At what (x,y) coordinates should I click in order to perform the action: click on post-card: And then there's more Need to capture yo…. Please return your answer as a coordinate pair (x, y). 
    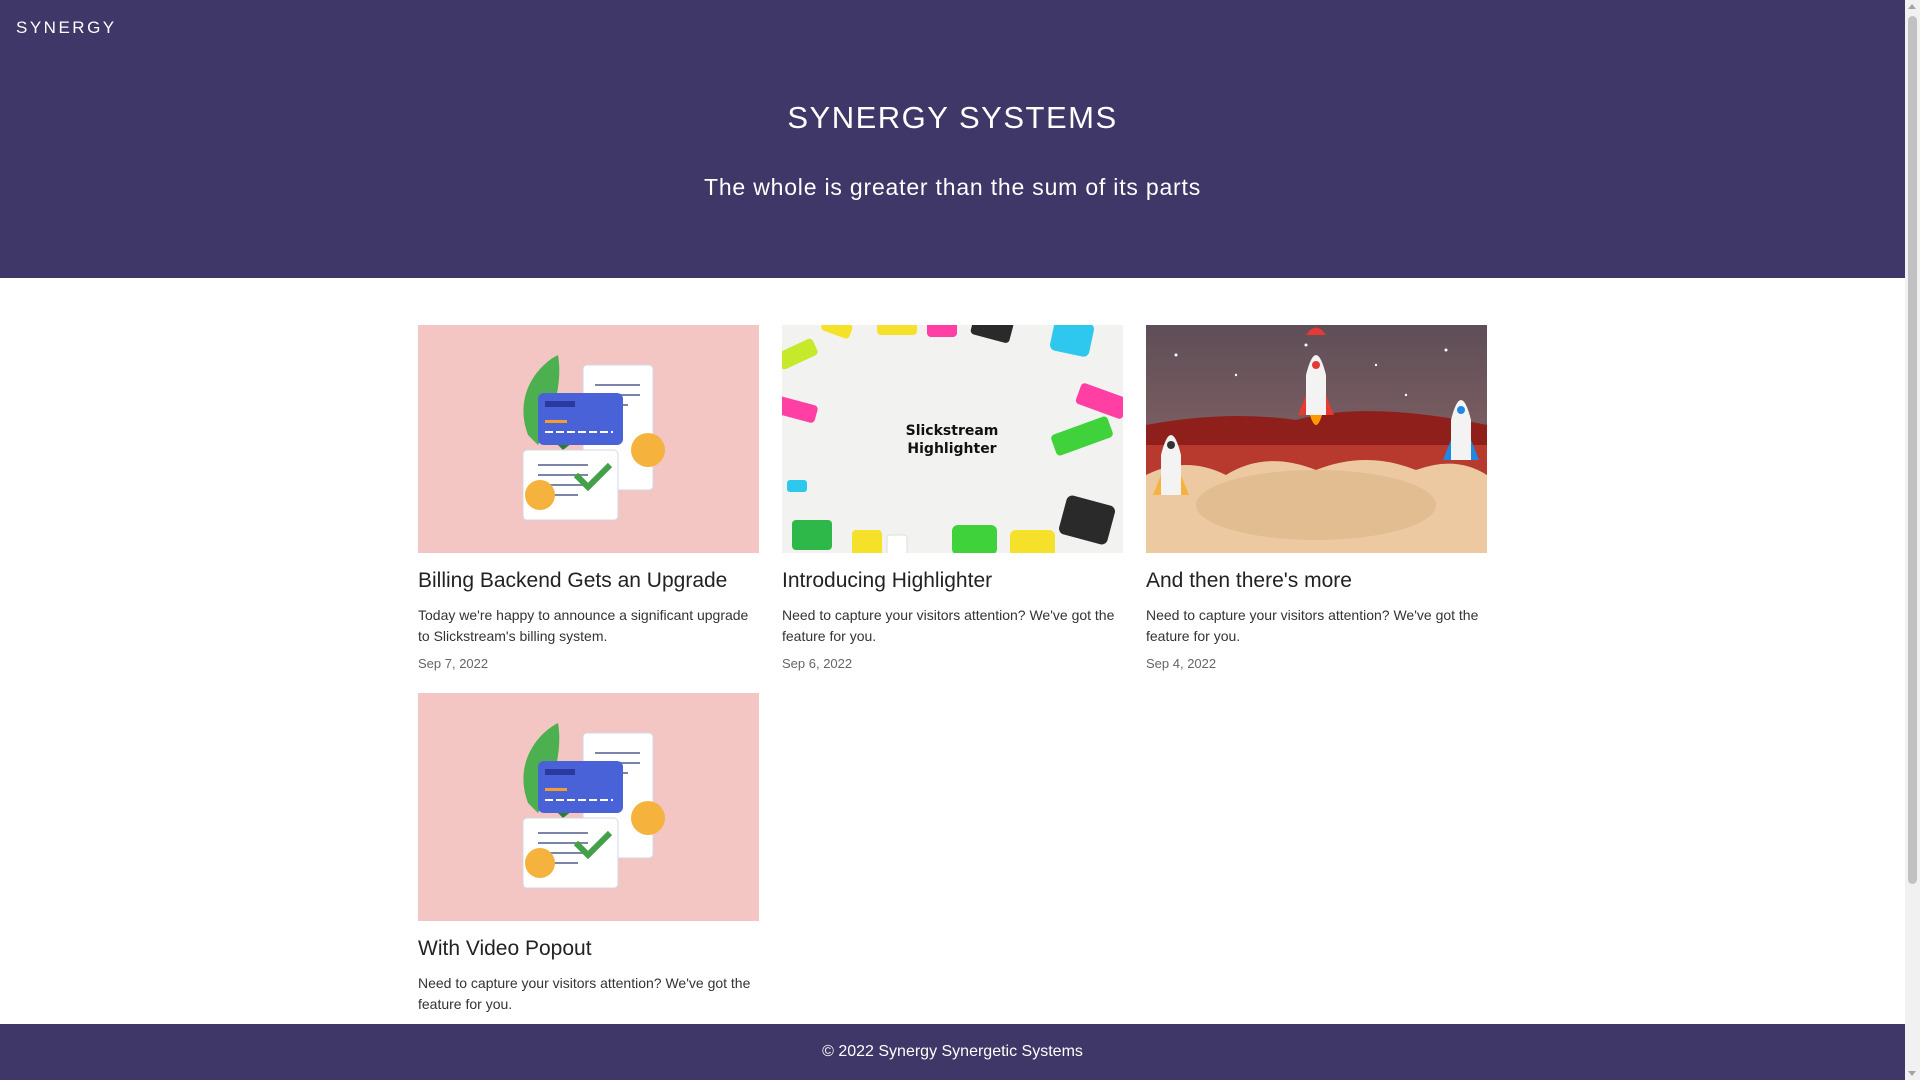
    Looking at the image, I should click on (1316, 498).